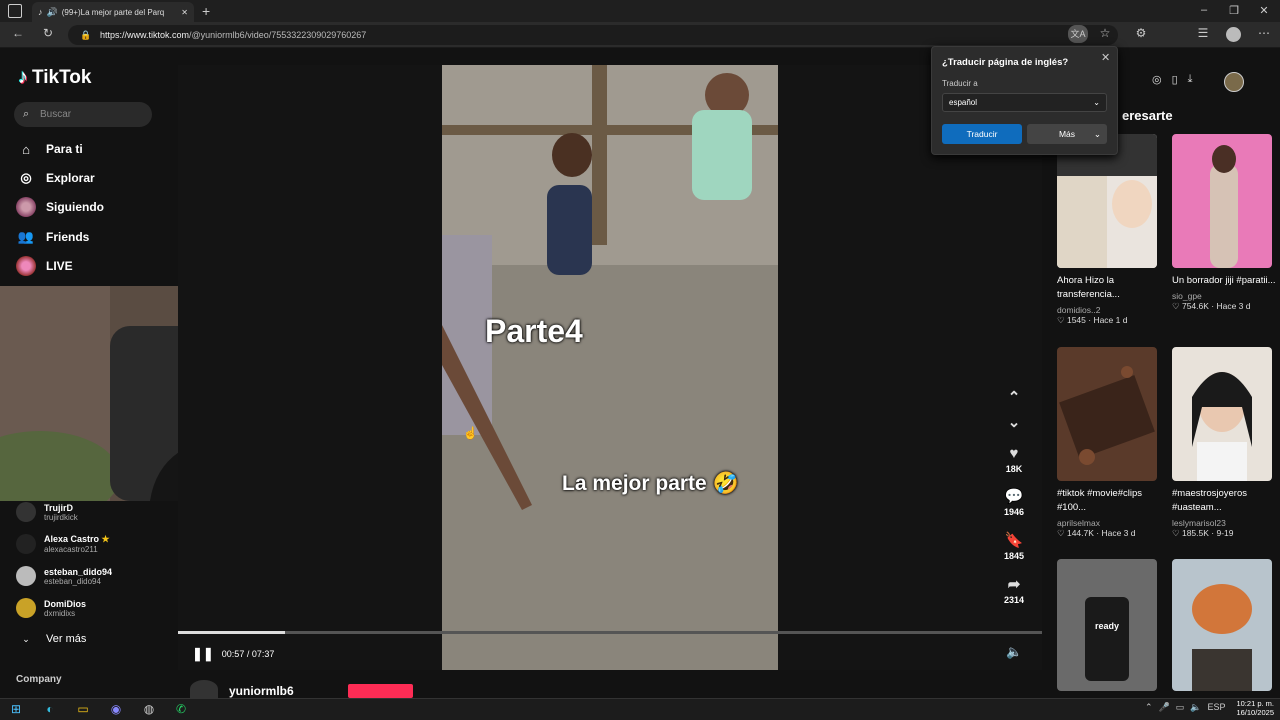 Image resolution: width=1280 pixels, height=720 pixels. Describe the element at coordinates (50, 709) in the screenshot. I see `edge-icon: ◐` at that location.